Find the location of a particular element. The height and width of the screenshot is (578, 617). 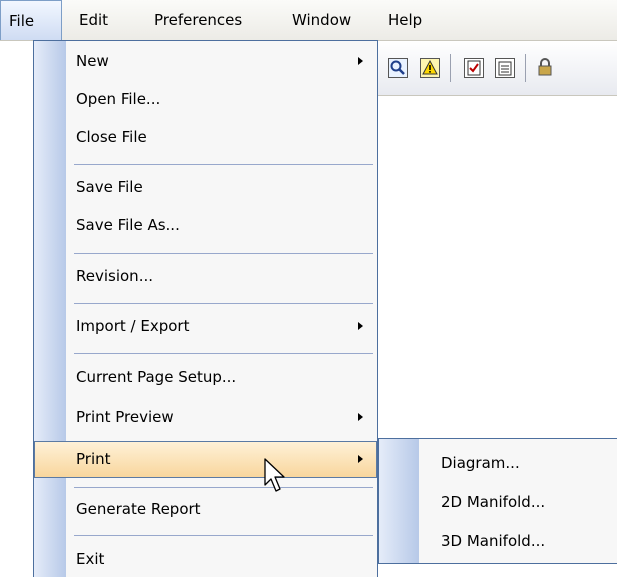

menubar-file: File is located at coordinates (31, 20).